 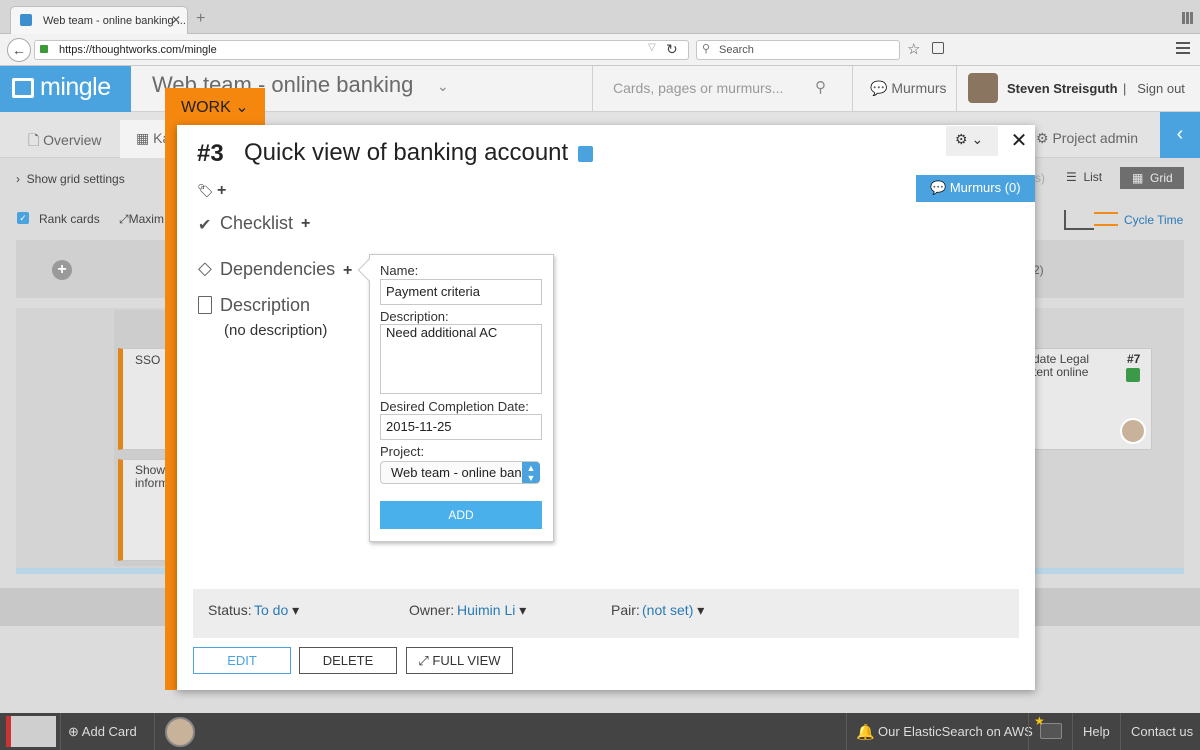 I want to click on rank-cards-checkbox: ✓, so click(x=23, y=218).